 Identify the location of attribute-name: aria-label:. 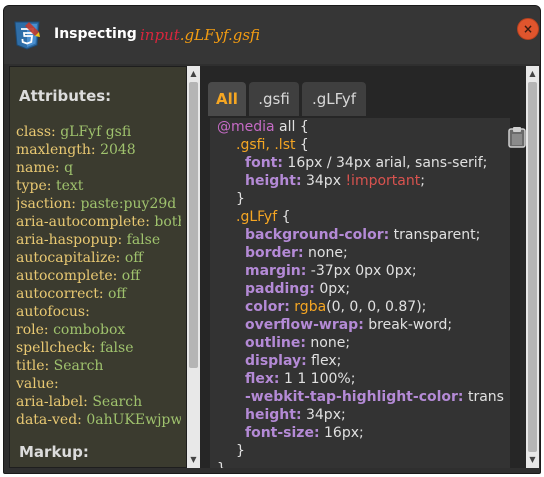
(54, 402).